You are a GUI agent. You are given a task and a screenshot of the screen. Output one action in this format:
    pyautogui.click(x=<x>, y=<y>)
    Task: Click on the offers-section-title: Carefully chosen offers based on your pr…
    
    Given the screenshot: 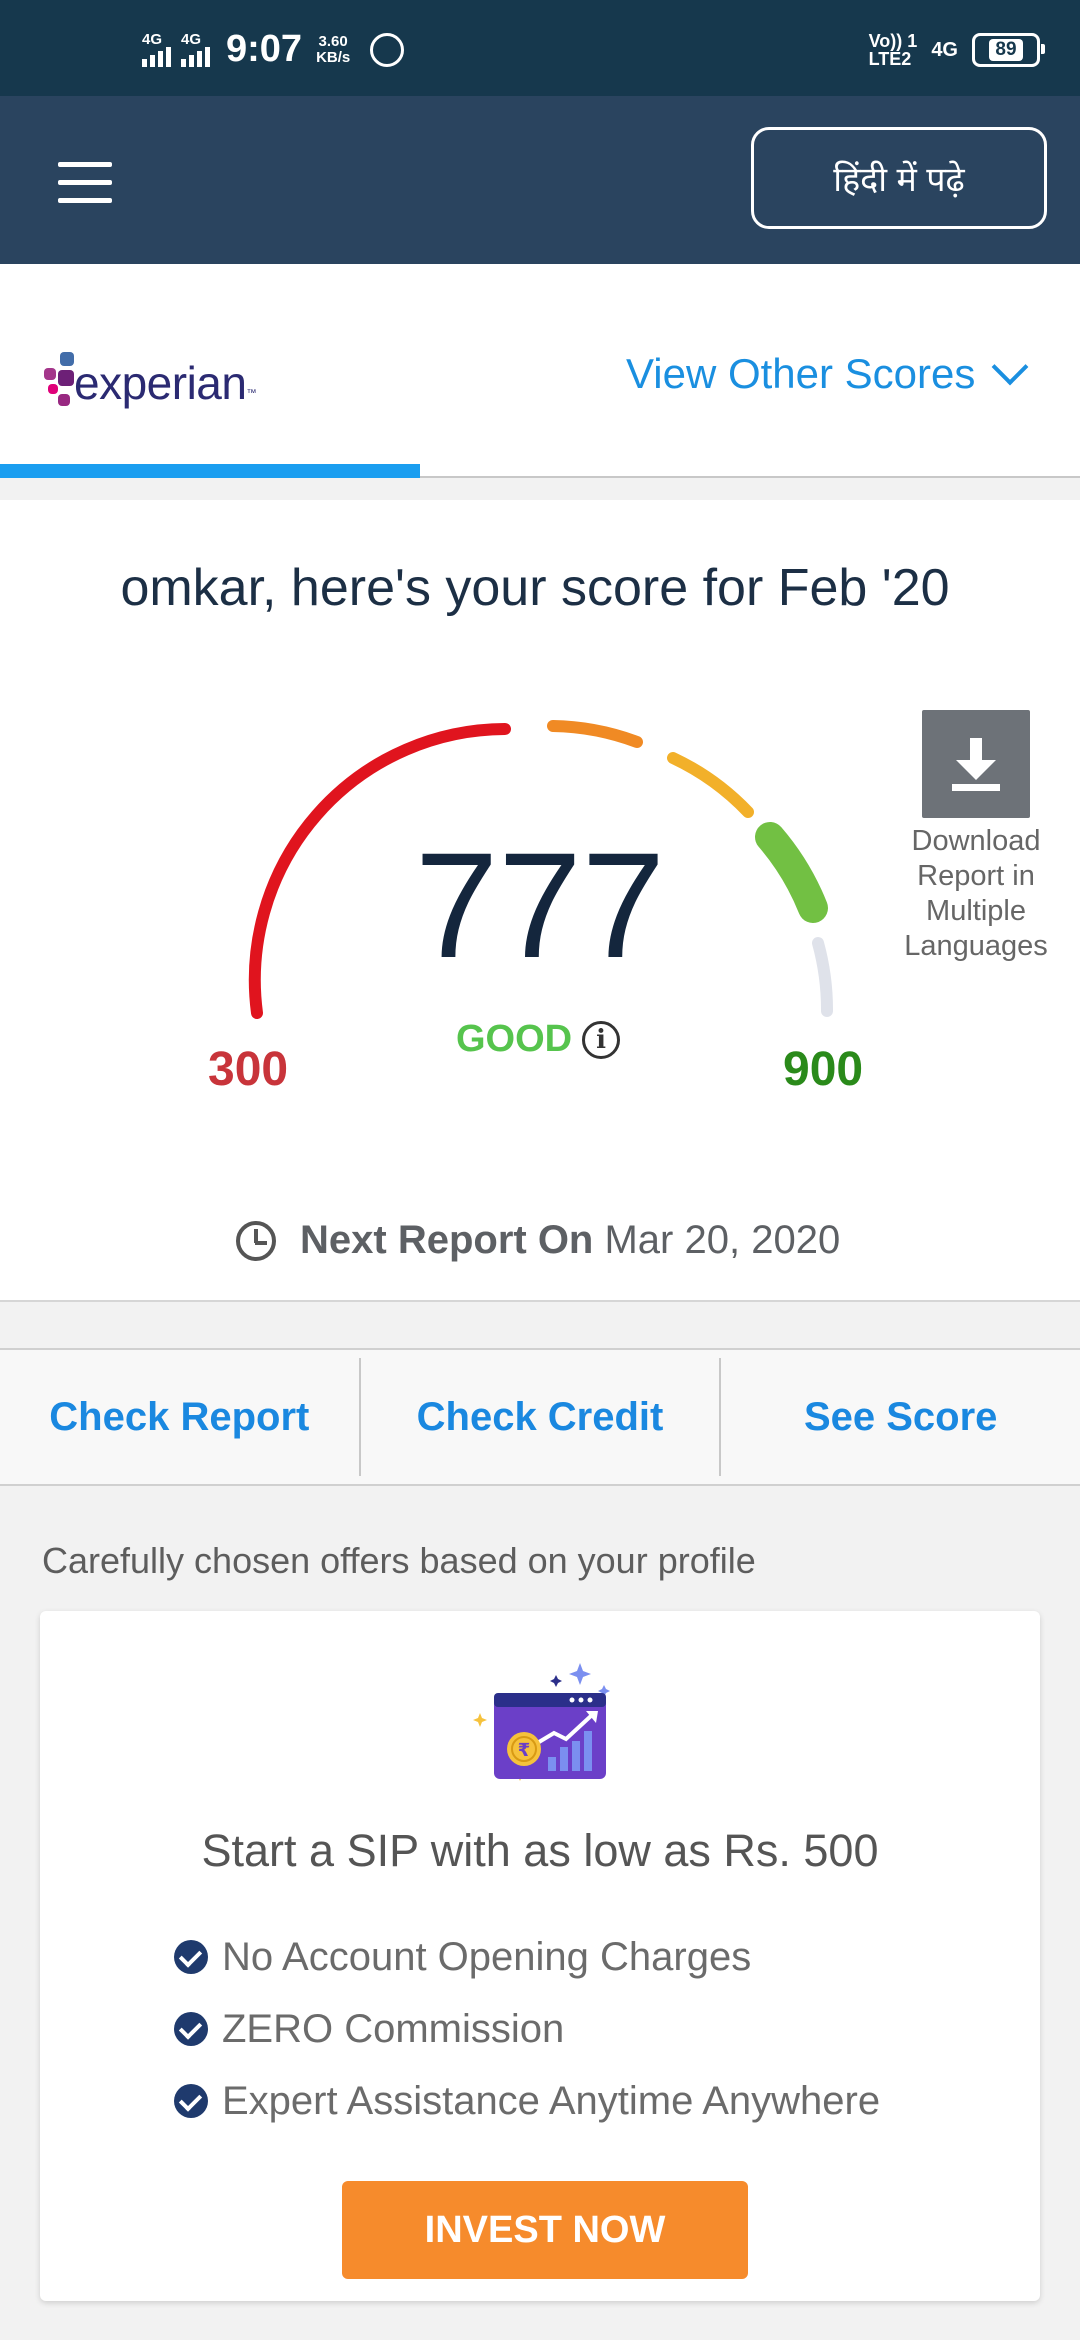 What is the action you would take?
    pyautogui.click(x=399, y=1560)
    